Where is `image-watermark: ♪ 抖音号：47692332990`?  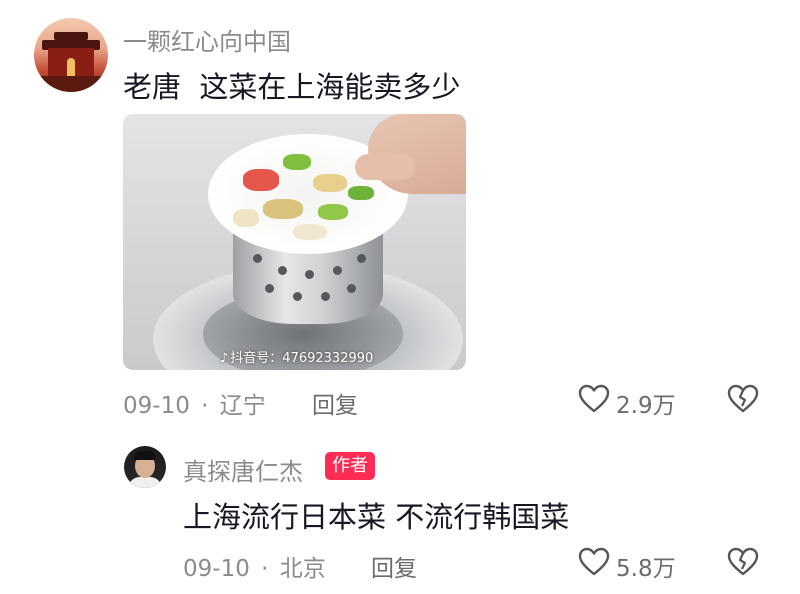 image-watermark: ♪ 抖音号：47692332990 is located at coordinates (296, 356).